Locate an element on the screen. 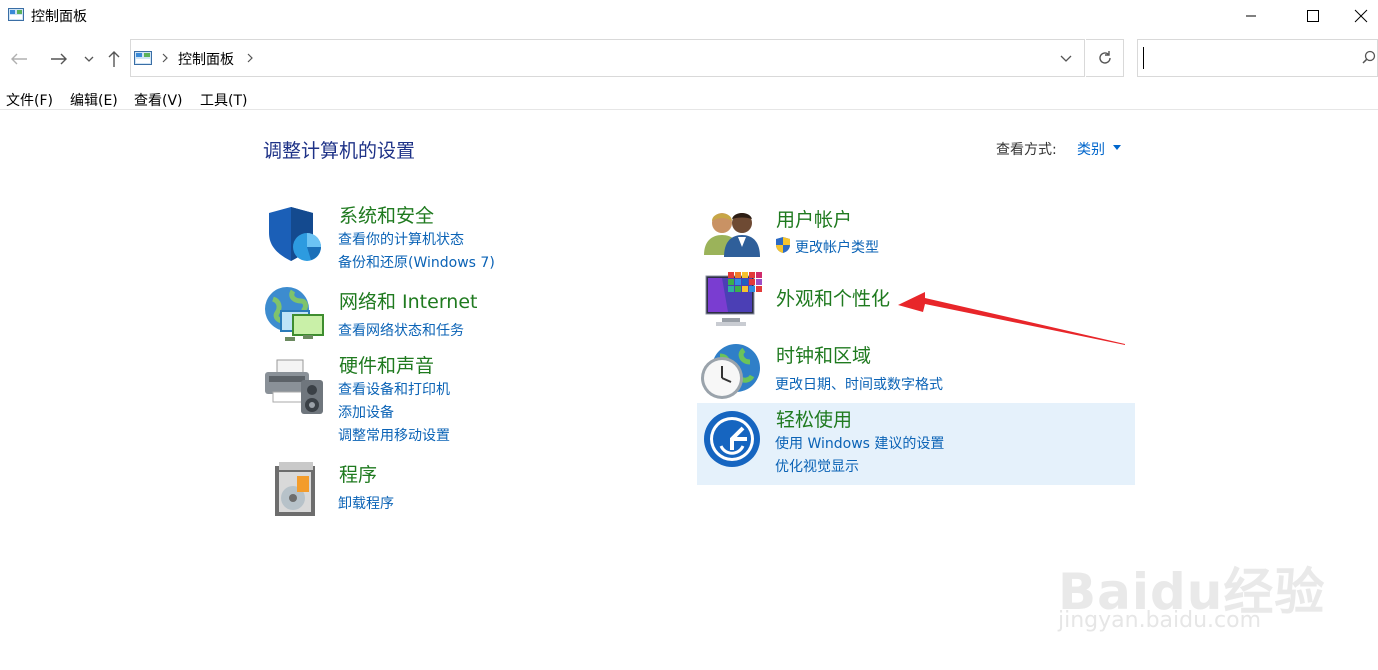  close-button is located at coordinates (1361, 16).